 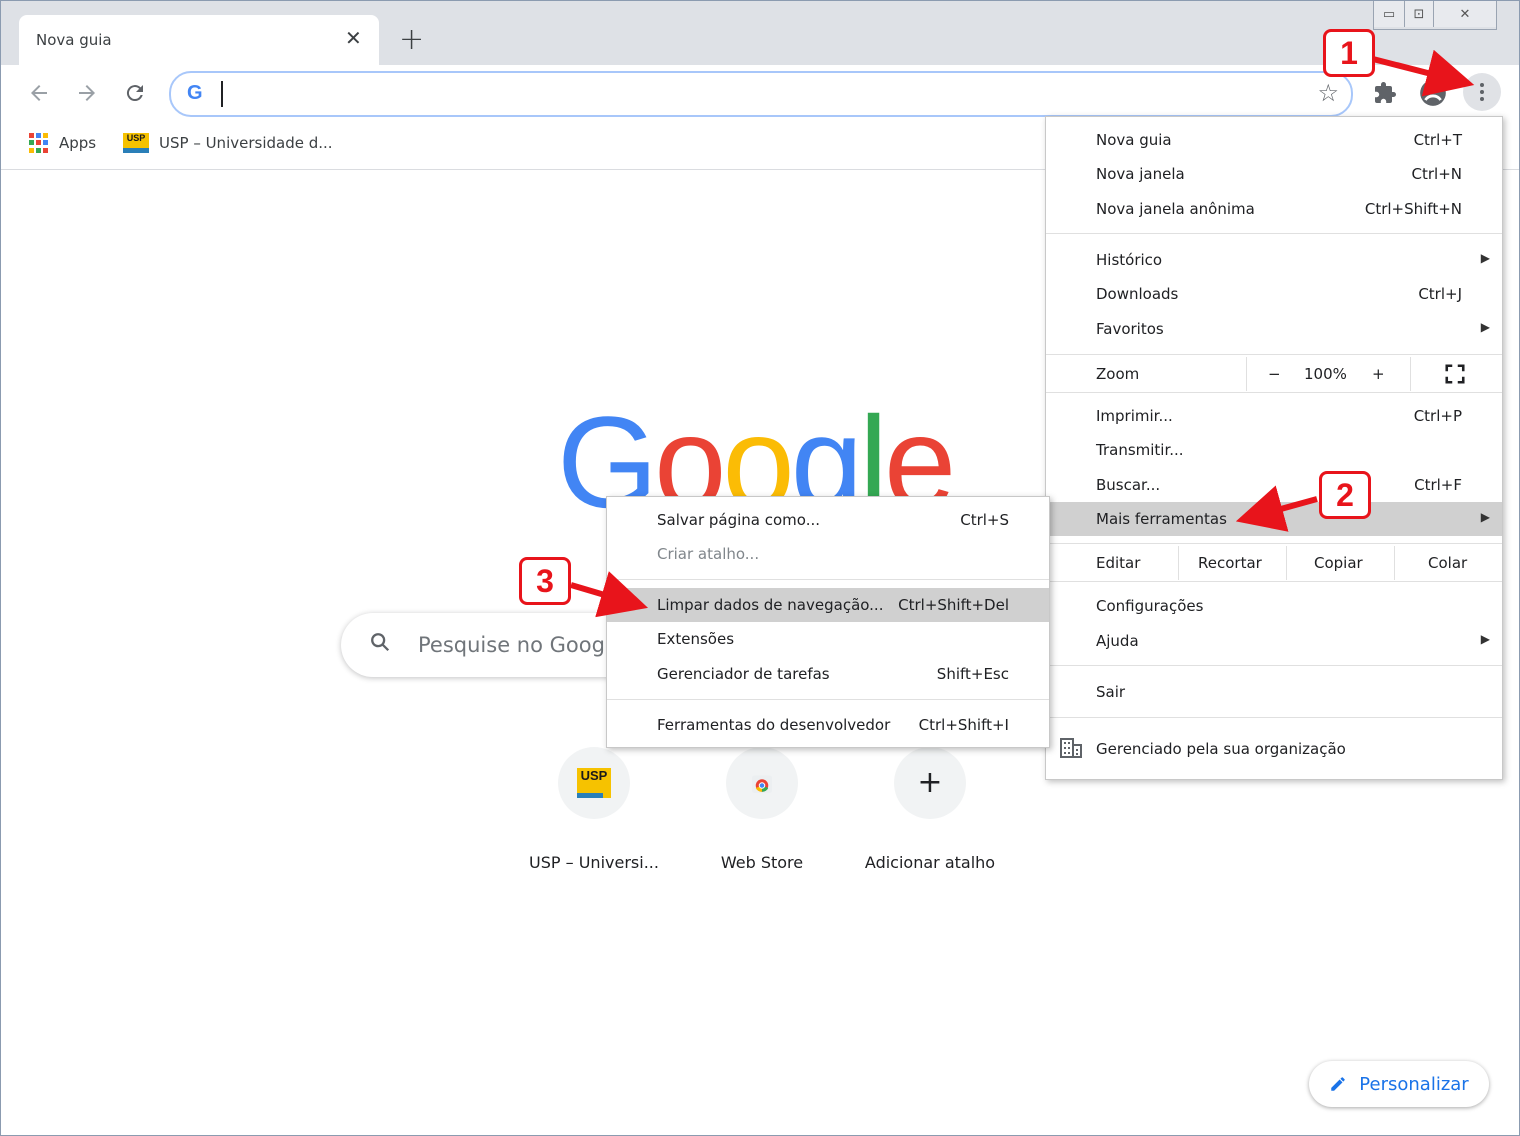 I want to click on profile-avatar-icon, so click(x=1433, y=93).